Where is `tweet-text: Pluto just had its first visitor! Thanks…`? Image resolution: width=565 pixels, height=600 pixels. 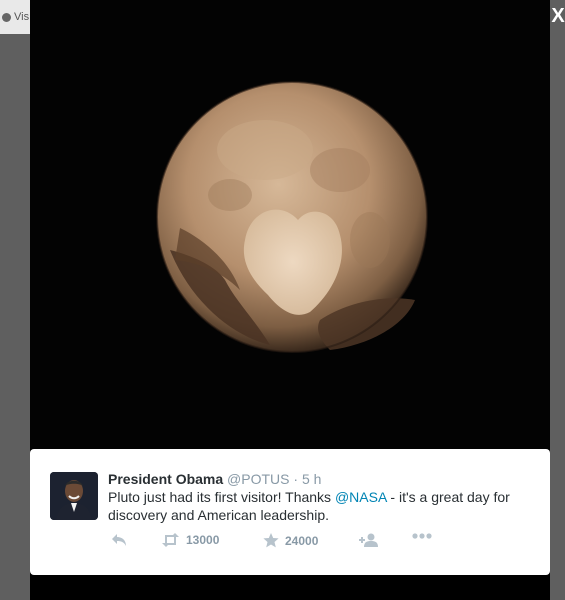
tweet-text: Pluto just had its first visitor! Thanks… is located at coordinates (318, 506).